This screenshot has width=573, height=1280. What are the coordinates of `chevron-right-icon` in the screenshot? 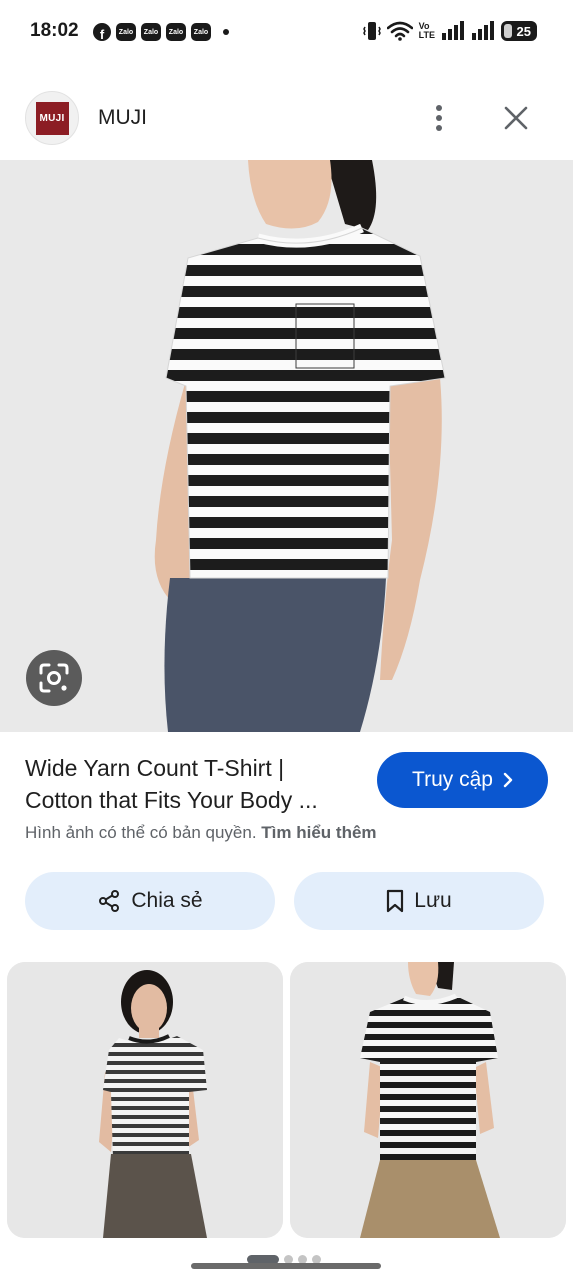 It's located at (508, 780).